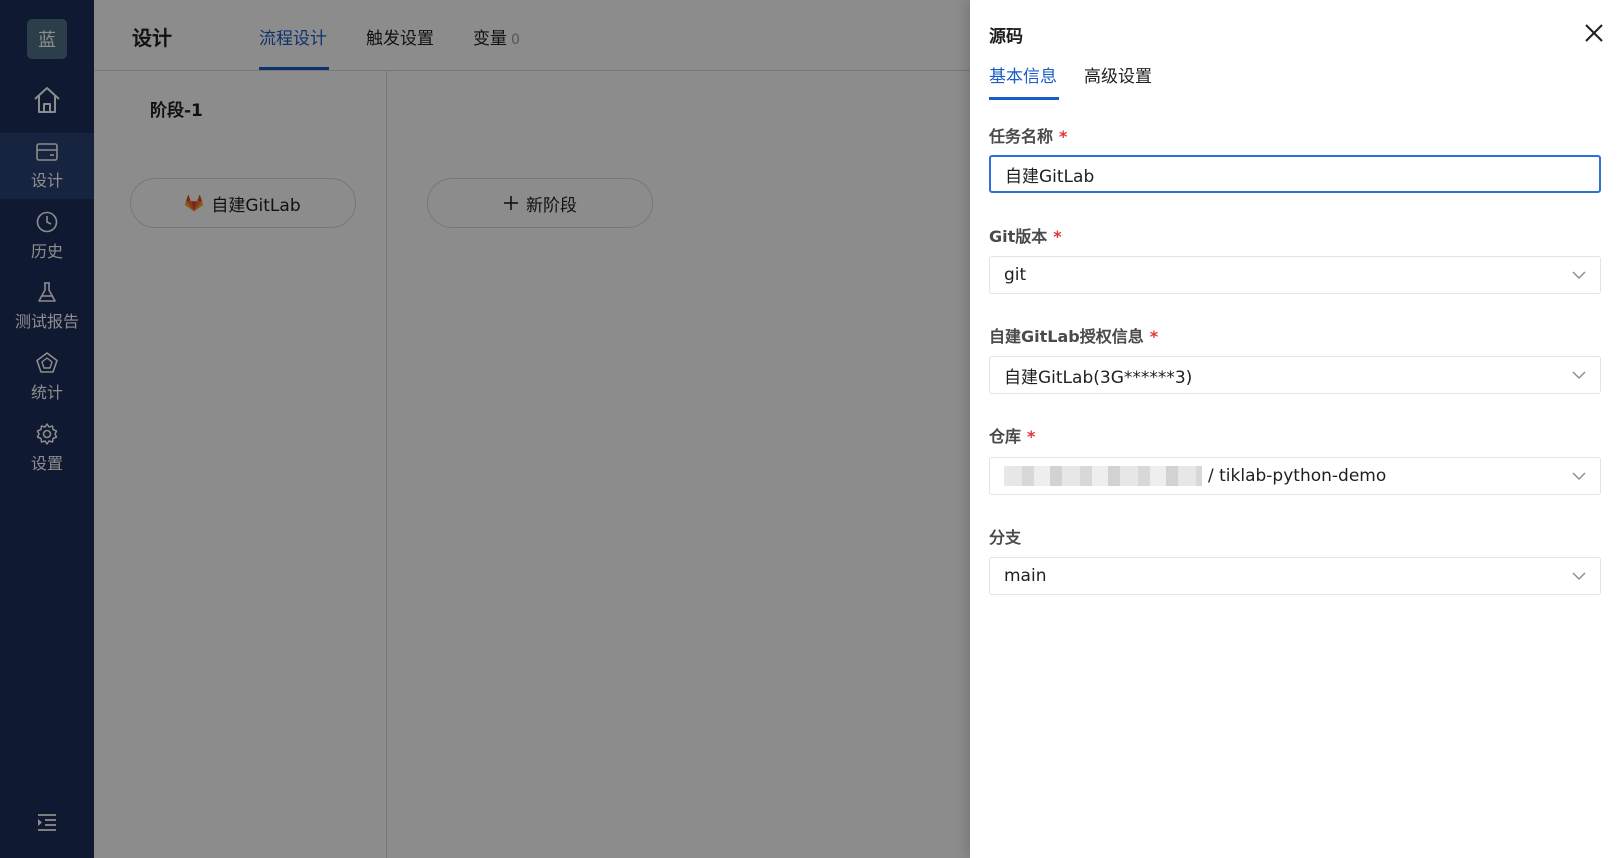 This screenshot has width=1620, height=858. I want to click on repo-label-text: 仓库, so click(1005, 436).